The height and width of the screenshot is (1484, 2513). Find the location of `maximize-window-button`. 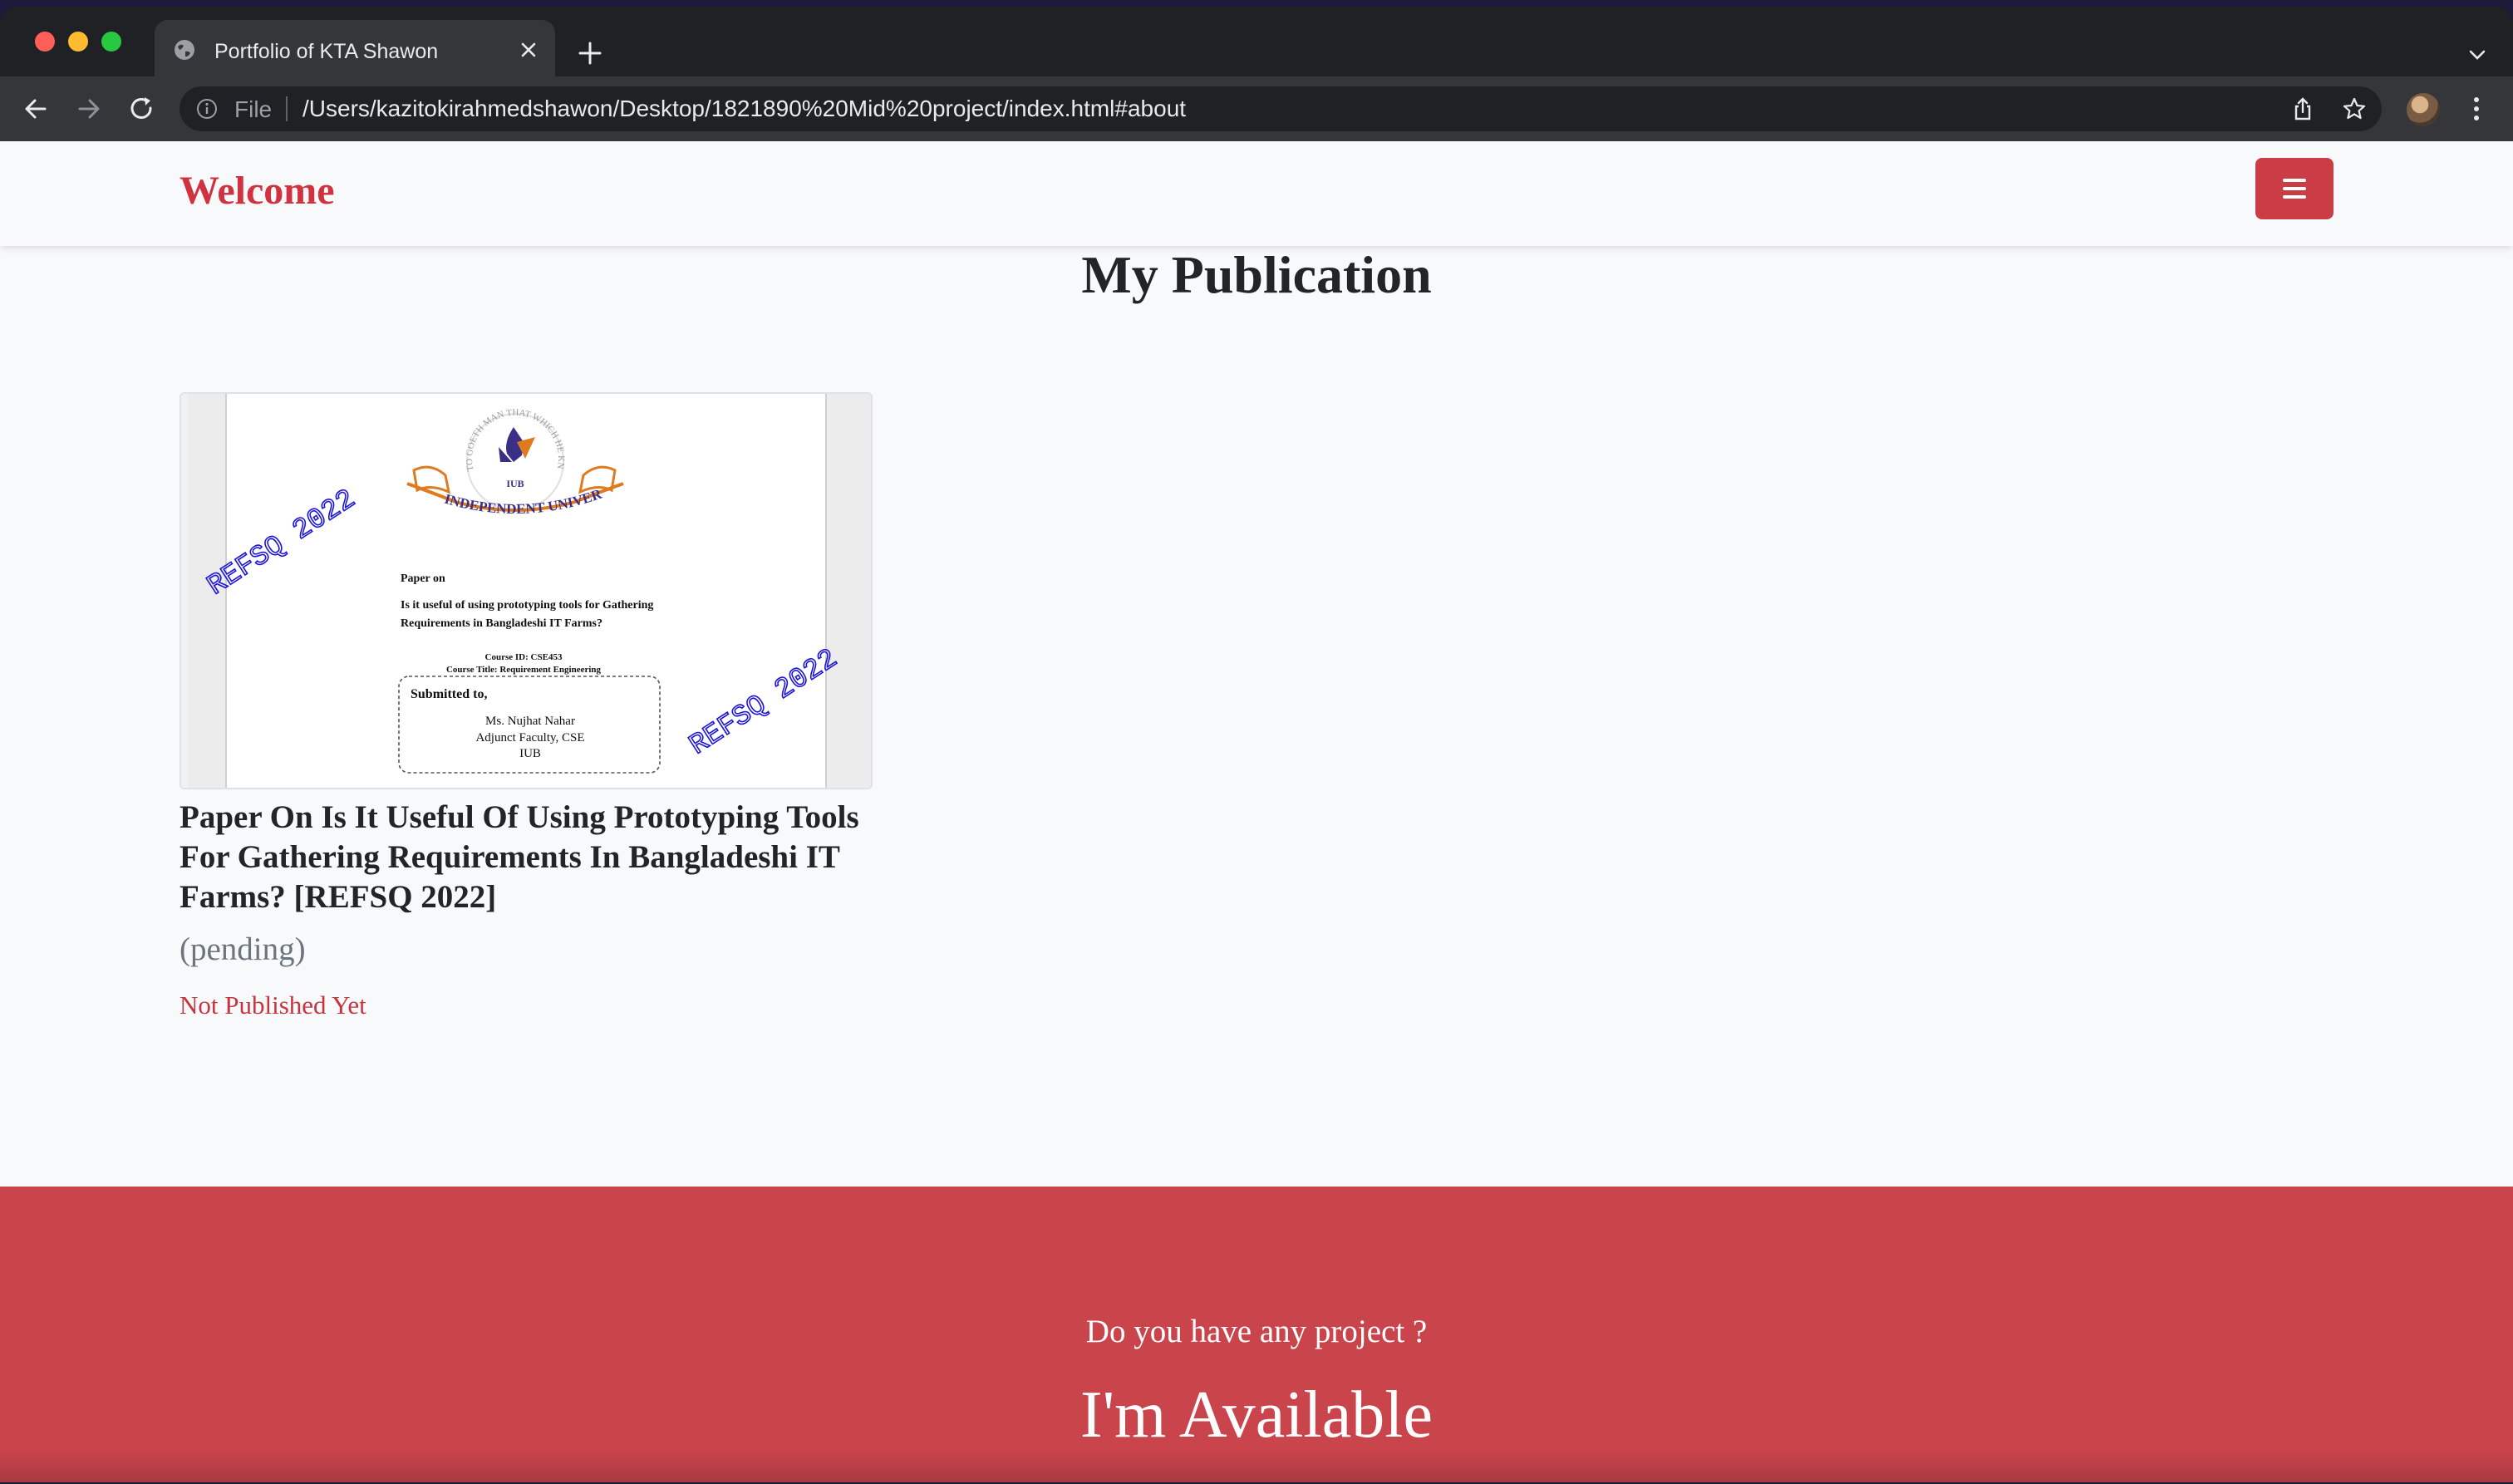

maximize-window-button is located at coordinates (111, 42).